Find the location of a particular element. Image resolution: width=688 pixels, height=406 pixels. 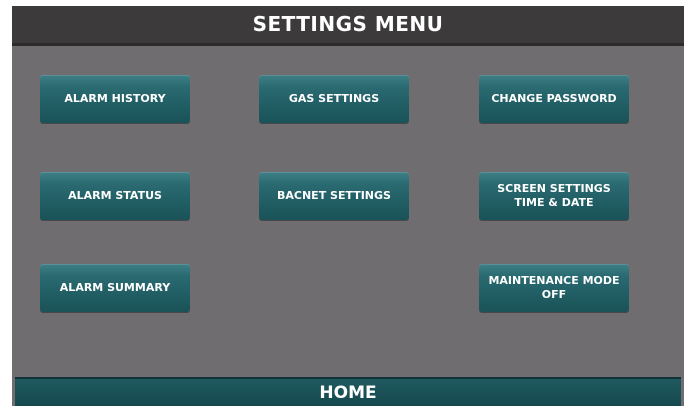

page-title: SETTINGS MENU is located at coordinates (348, 24).